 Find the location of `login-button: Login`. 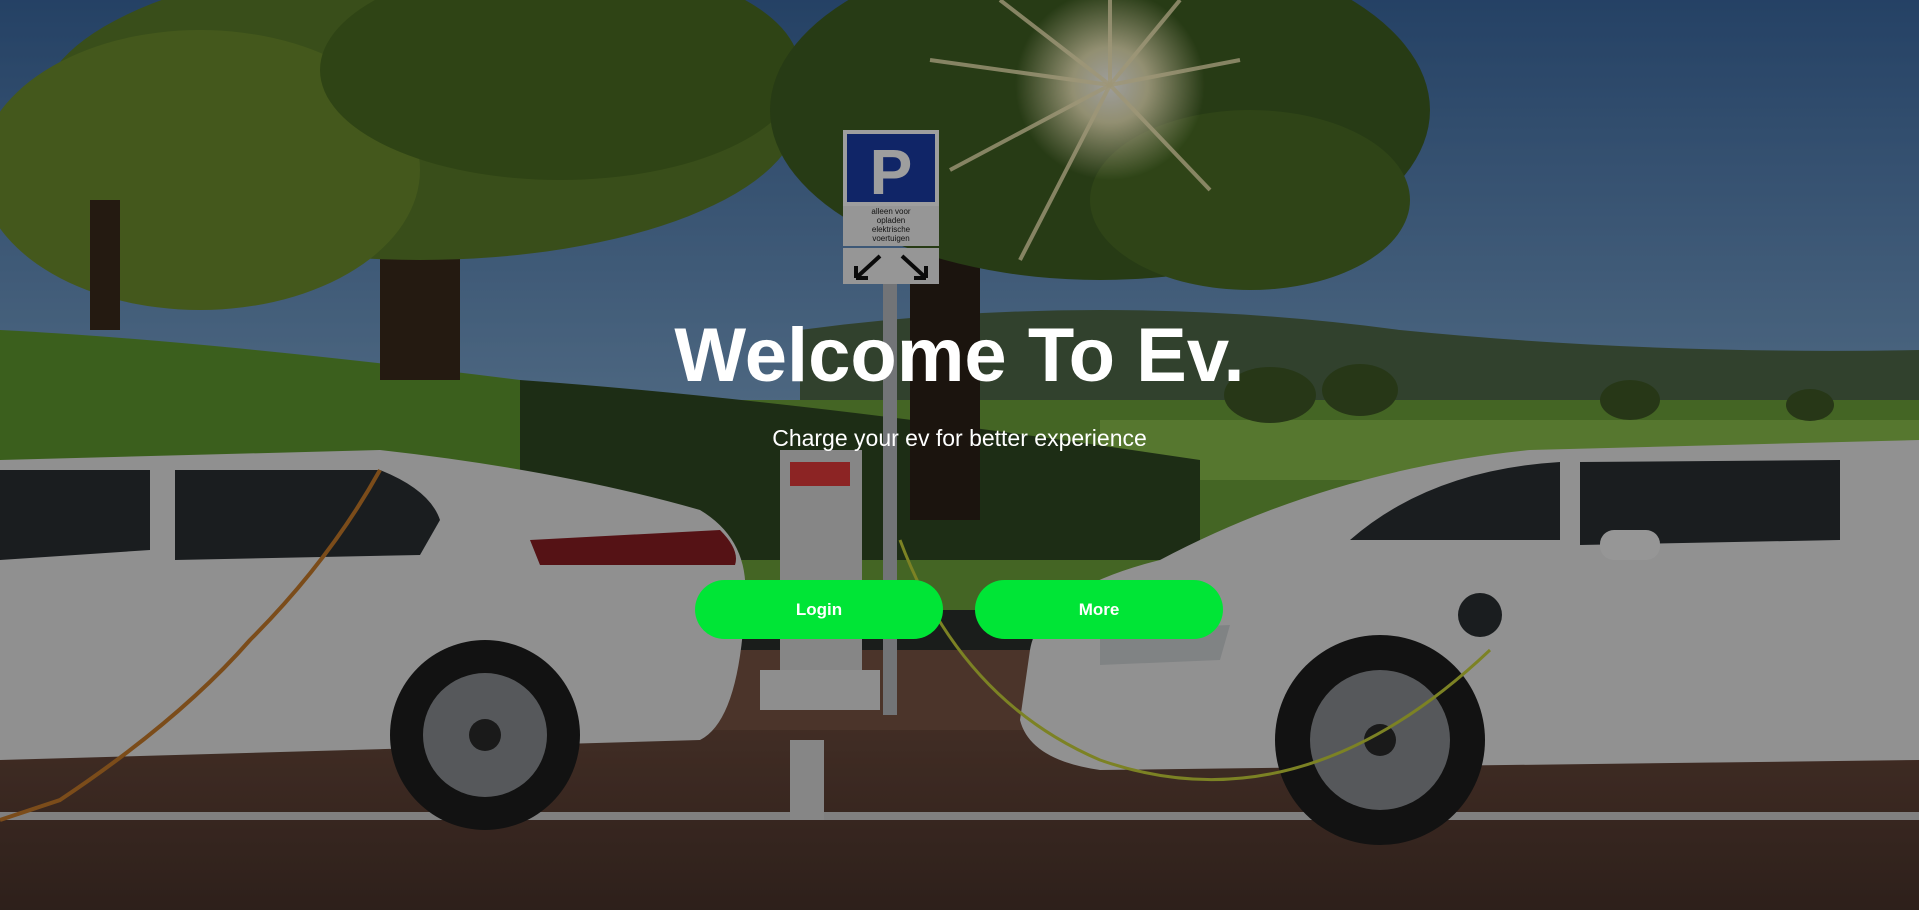

login-button: Login is located at coordinates (819, 609).